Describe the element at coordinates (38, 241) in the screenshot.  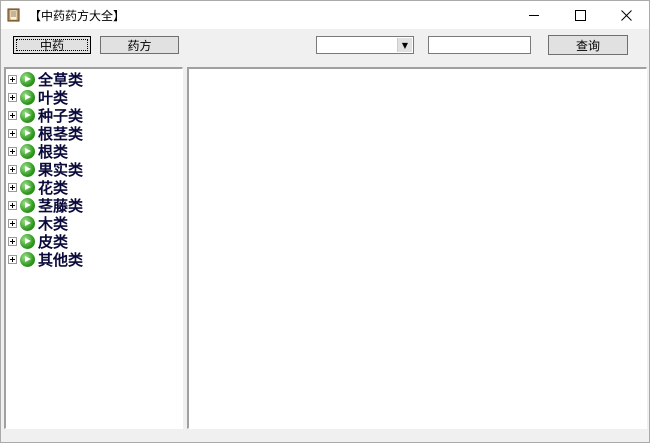
I see `tree-item: 皮类` at that location.